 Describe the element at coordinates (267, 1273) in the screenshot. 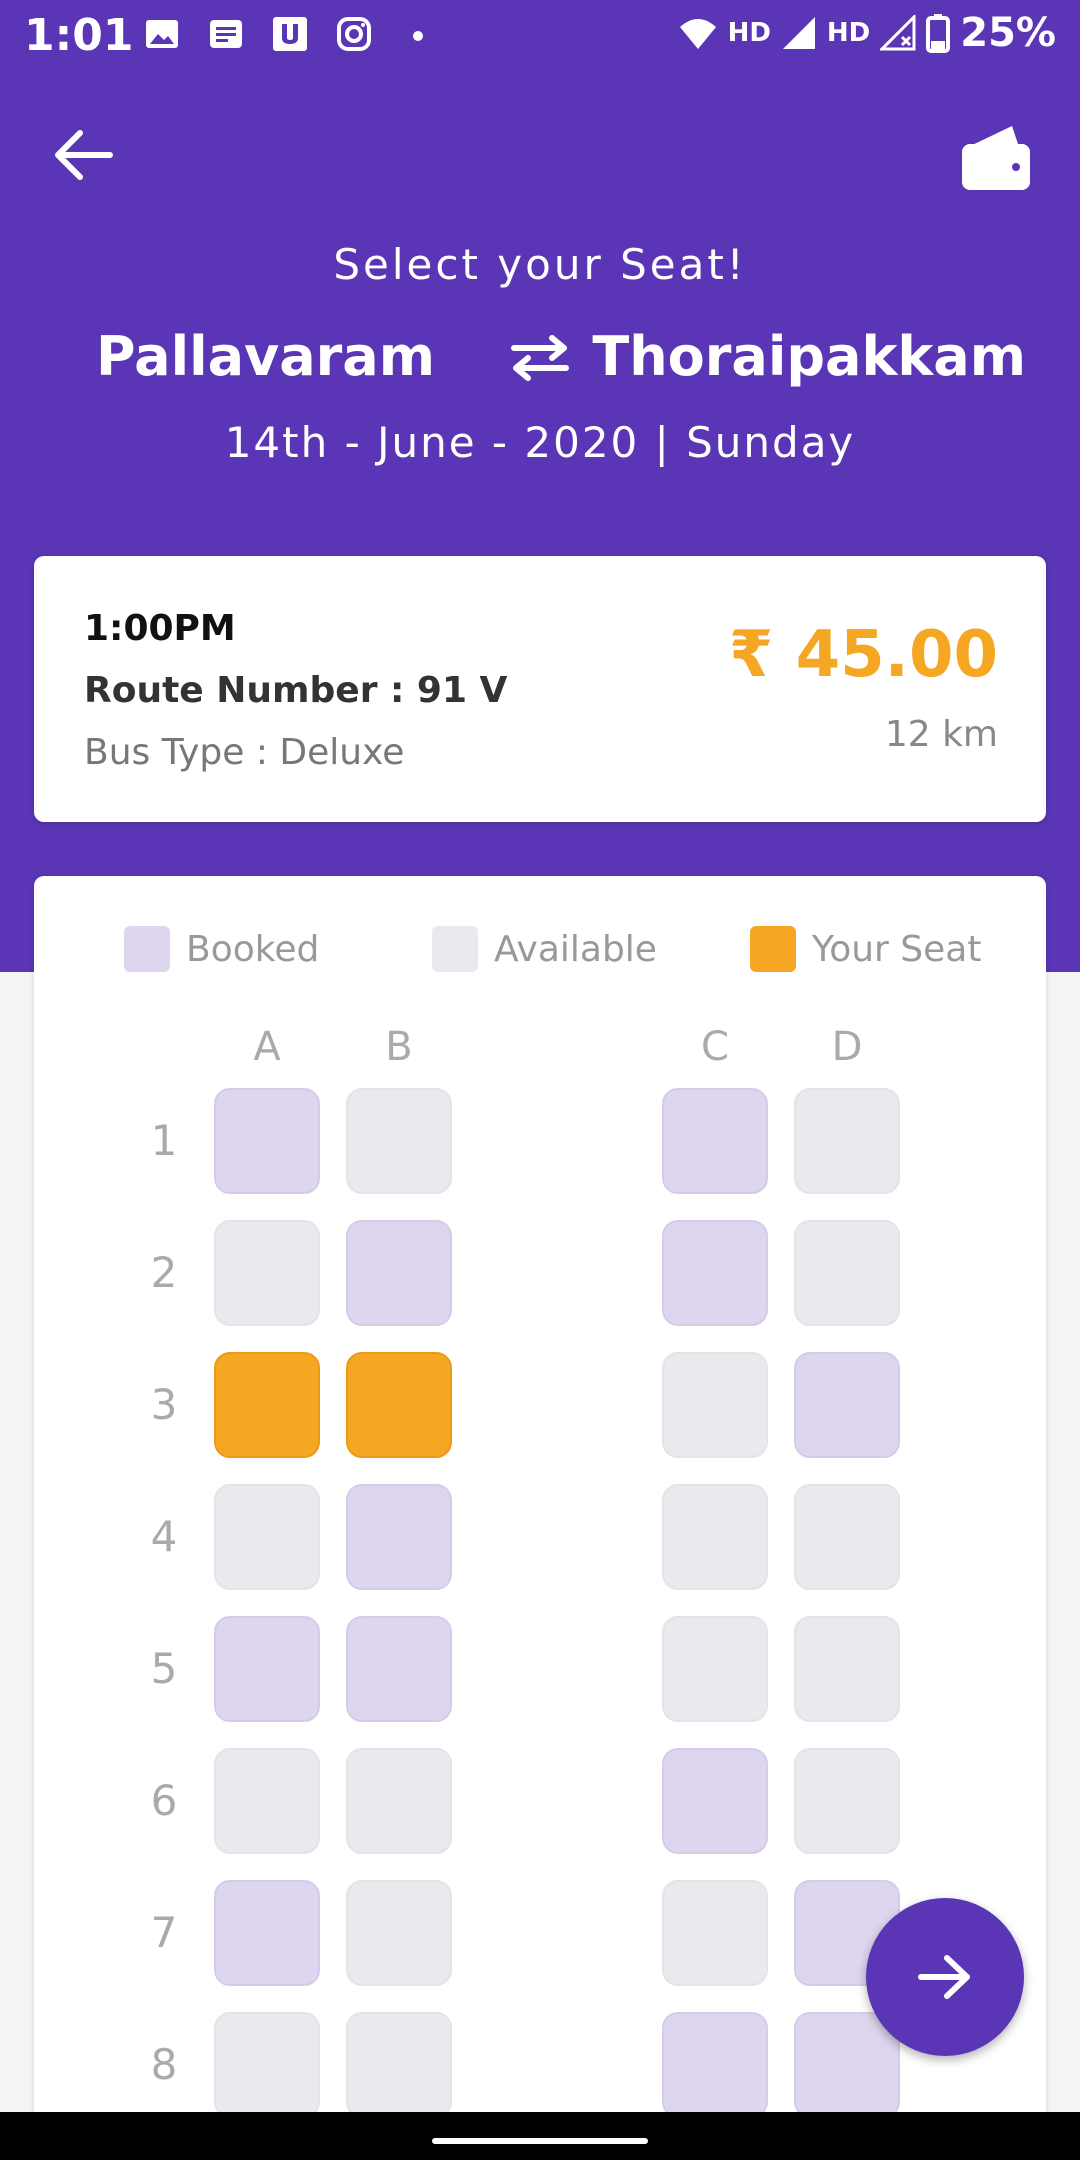

I see `seat-2a` at that location.